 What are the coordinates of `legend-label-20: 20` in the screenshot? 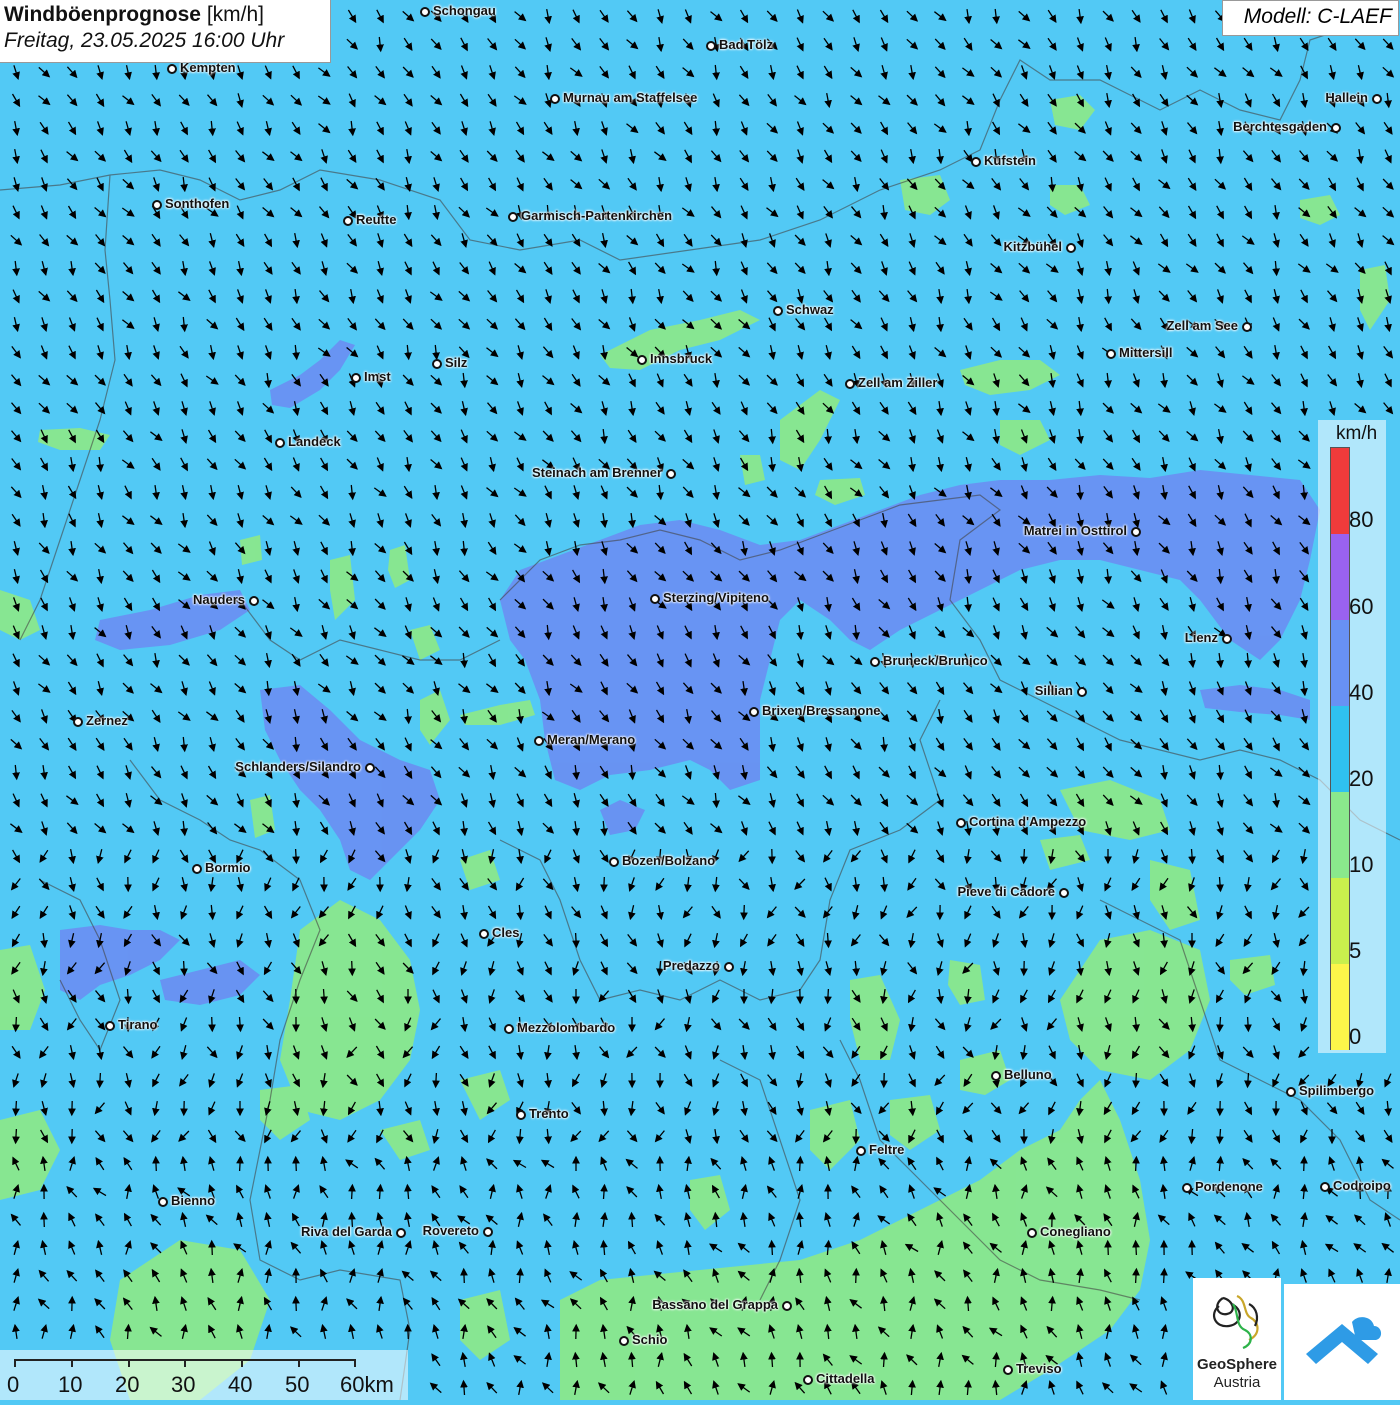 It's located at (1361, 779).